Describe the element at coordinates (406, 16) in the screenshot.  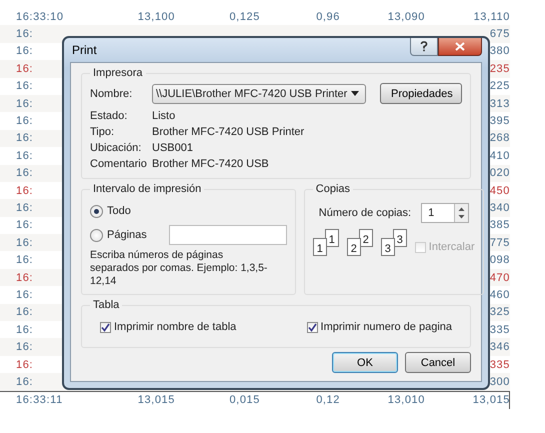
I see `table-cell: 13,090` at that location.